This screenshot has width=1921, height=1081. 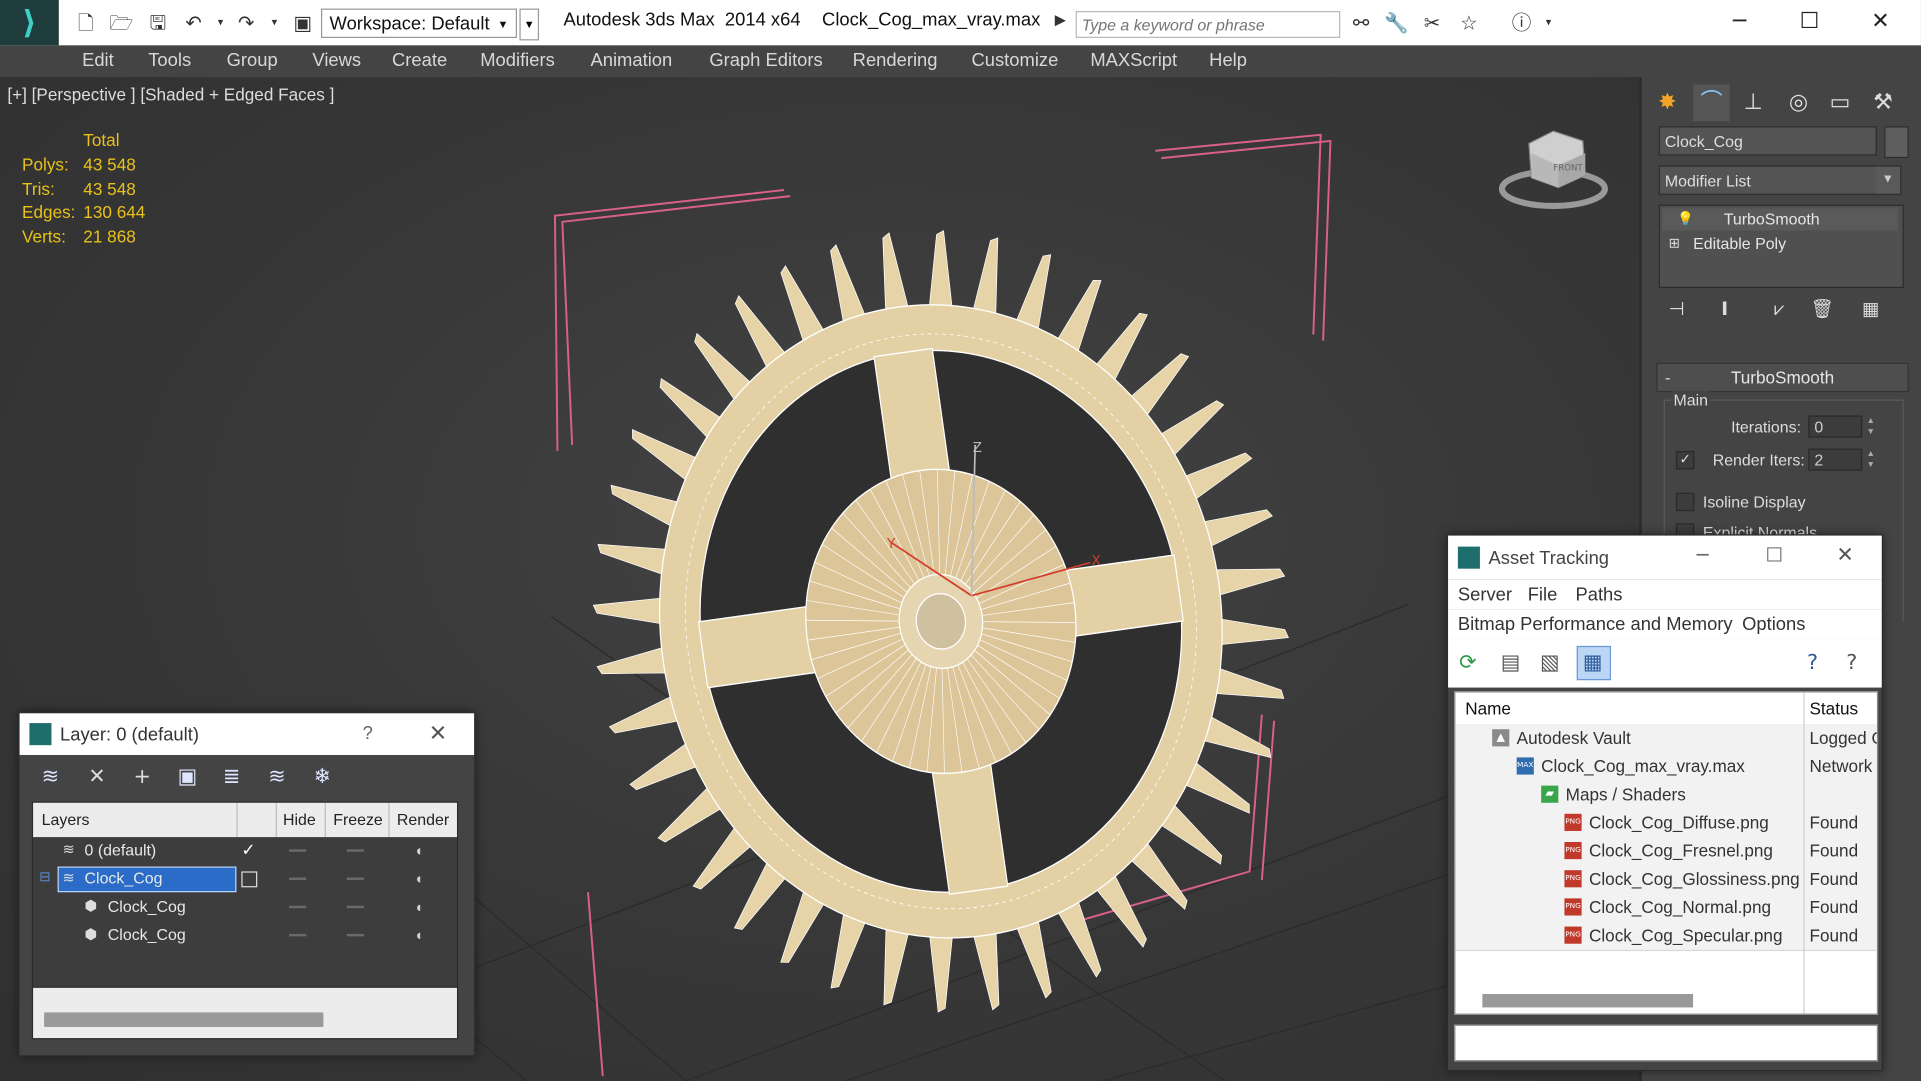 What do you see at coordinates (358, 819) in the screenshot?
I see `col-freeze: Freeze` at bounding box center [358, 819].